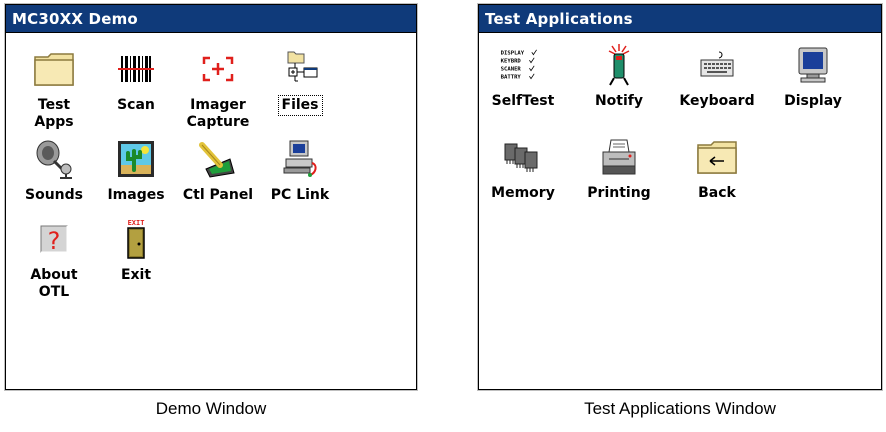 Image resolution: width=886 pixels, height=432 pixels. I want to click on folder-icon, so click(54, 69).